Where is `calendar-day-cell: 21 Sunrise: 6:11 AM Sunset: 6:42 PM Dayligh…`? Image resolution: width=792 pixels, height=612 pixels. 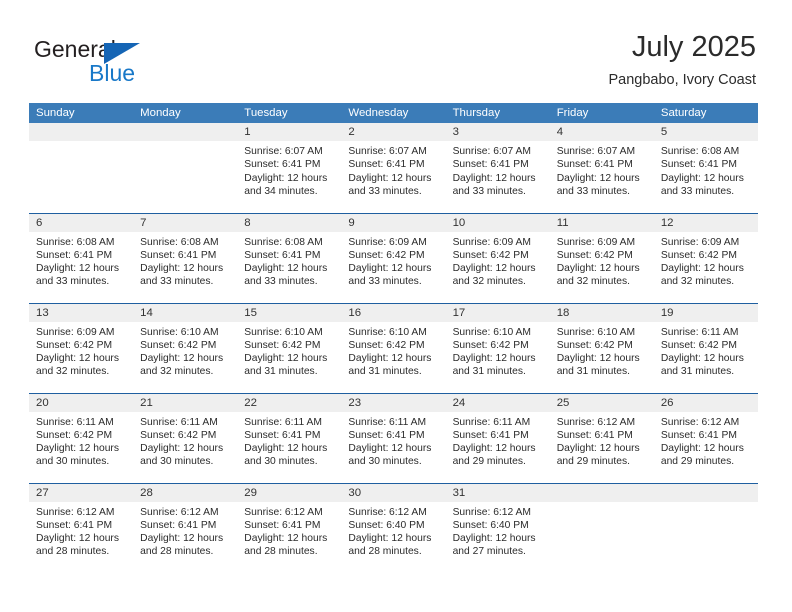
calendar-day-cell: 21 Sunrise: 6:11 AM Sunset: 6:42 PM Dayligh… is located at coordinates (185, 437).